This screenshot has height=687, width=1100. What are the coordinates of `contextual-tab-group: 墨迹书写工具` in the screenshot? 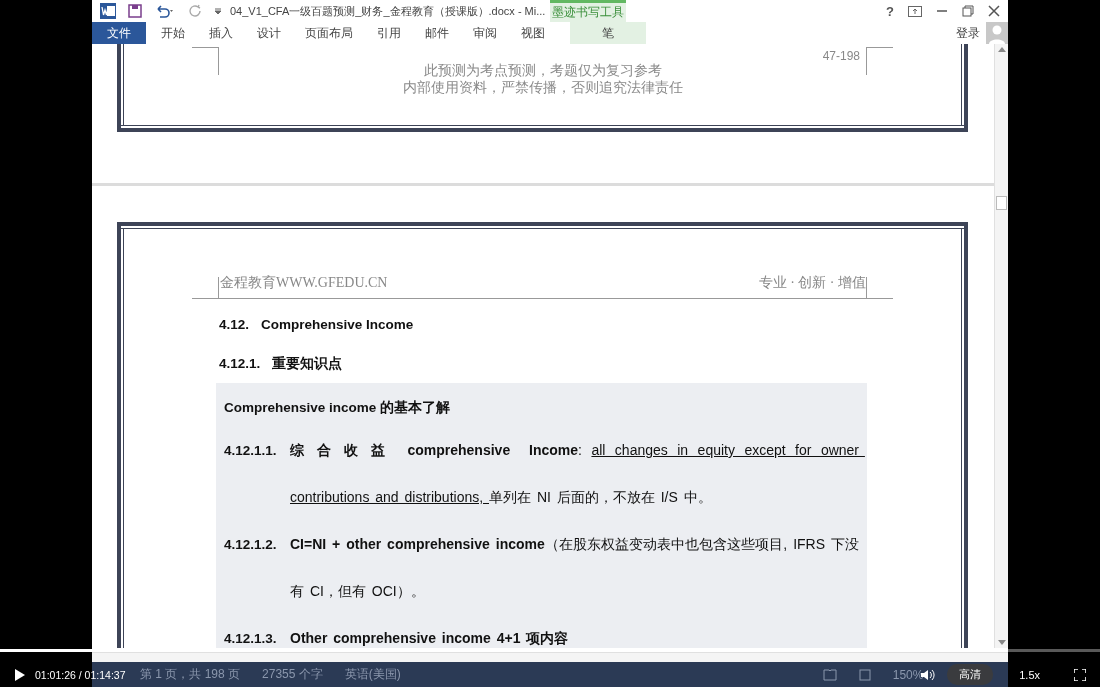 It's located at (588, 11).